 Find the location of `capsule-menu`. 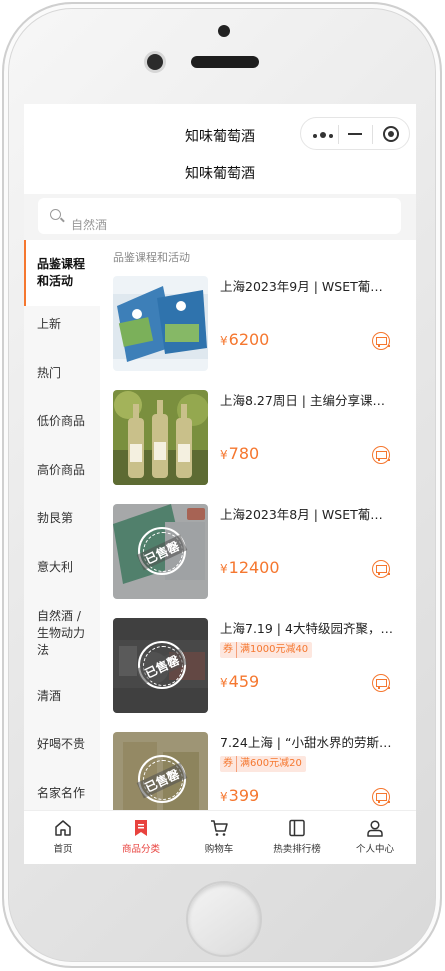

capsule-menu is located at coordinates (355, 133).